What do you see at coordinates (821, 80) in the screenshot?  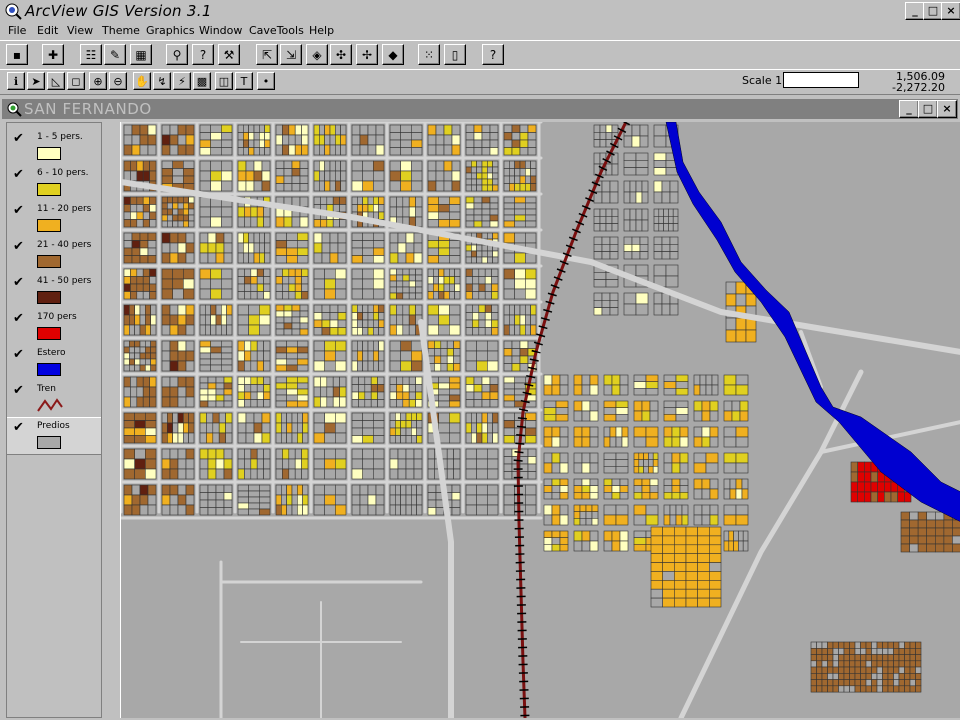 I see `scale-input` at bounding box center [821, 80].